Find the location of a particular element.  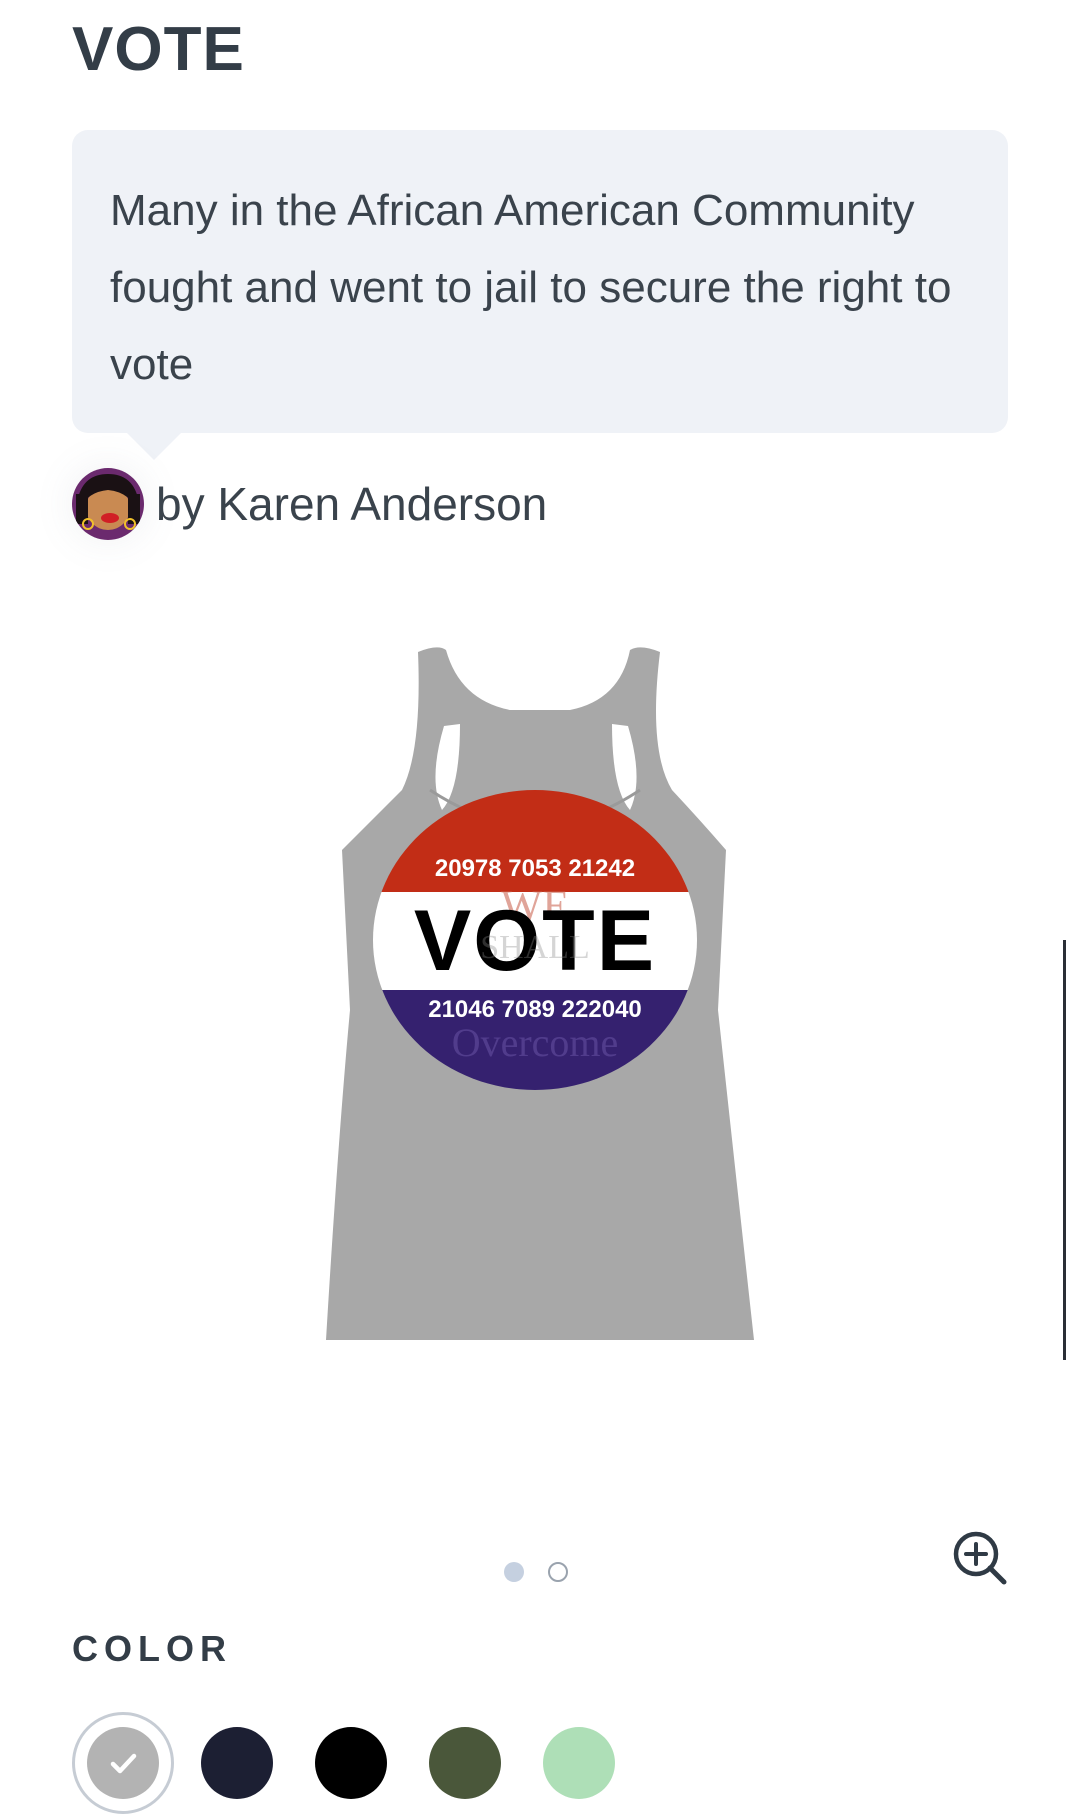

zoom-in-icon is located at coordinates (980, 1558).